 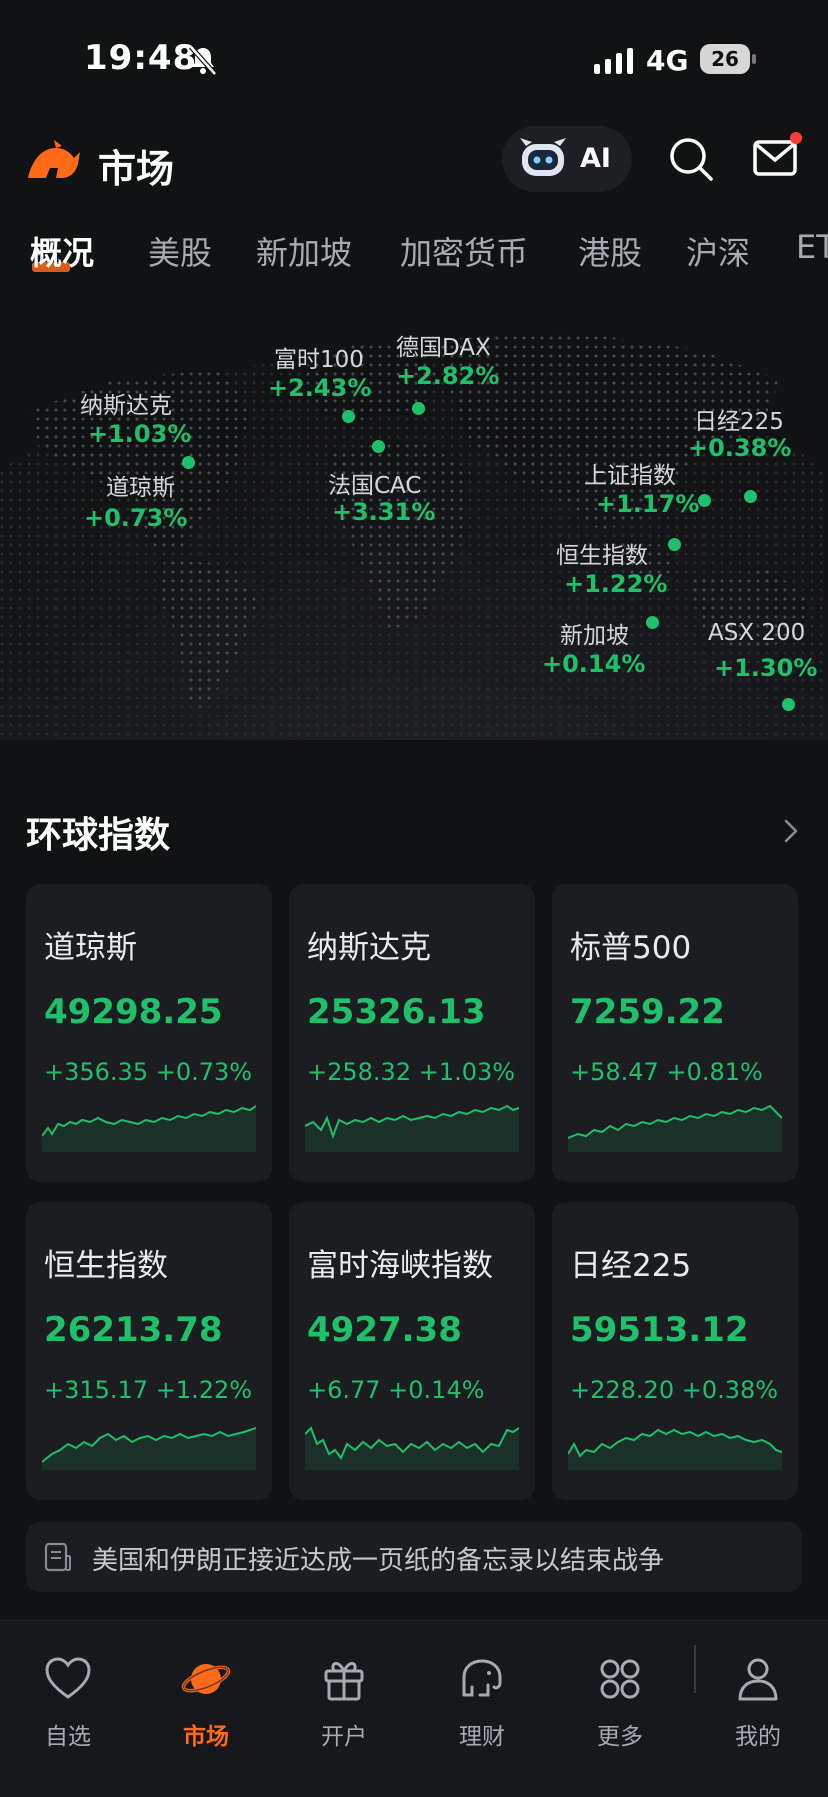 What do you see at coordinates (725, 59) in the screenshot?
I see `battery-level: 26` at bounding box center [725, 59].